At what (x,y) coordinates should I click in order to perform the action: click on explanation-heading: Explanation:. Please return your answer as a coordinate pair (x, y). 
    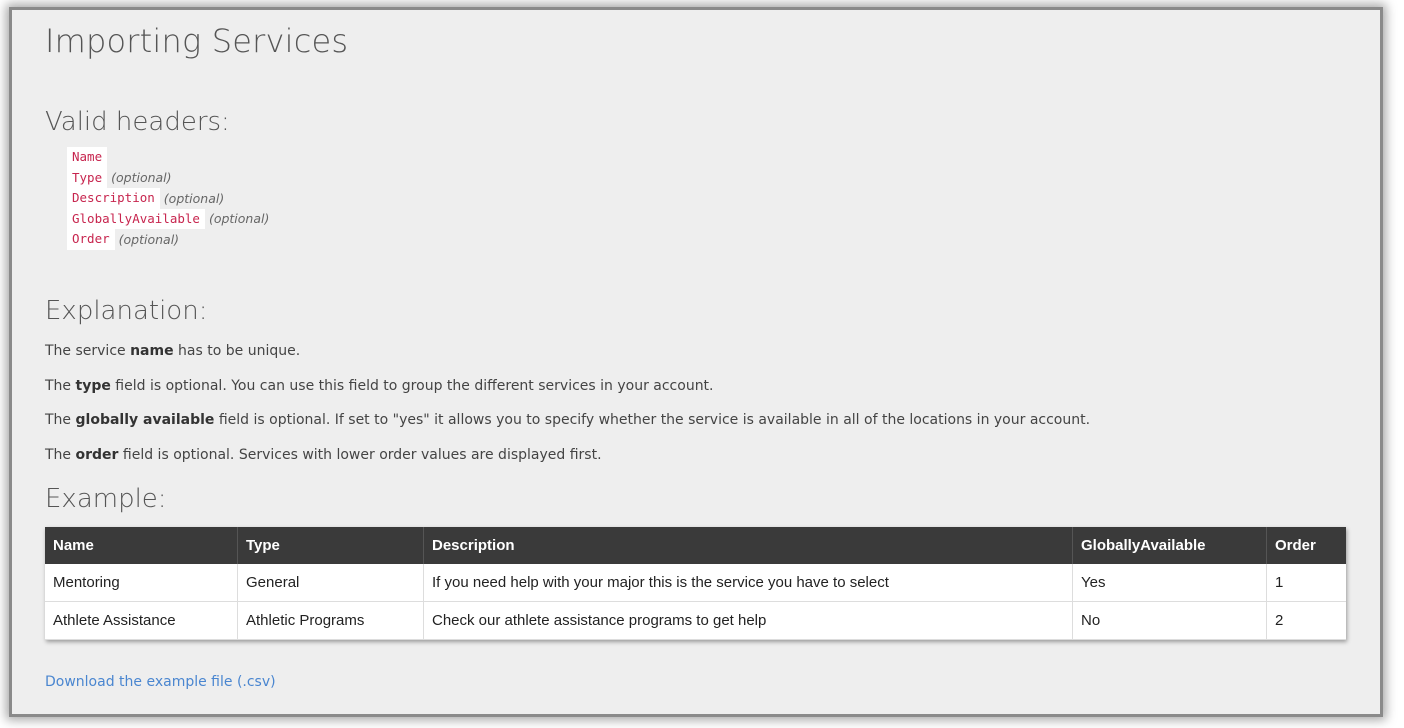
    Looking at the image, I should click on (126, 311).